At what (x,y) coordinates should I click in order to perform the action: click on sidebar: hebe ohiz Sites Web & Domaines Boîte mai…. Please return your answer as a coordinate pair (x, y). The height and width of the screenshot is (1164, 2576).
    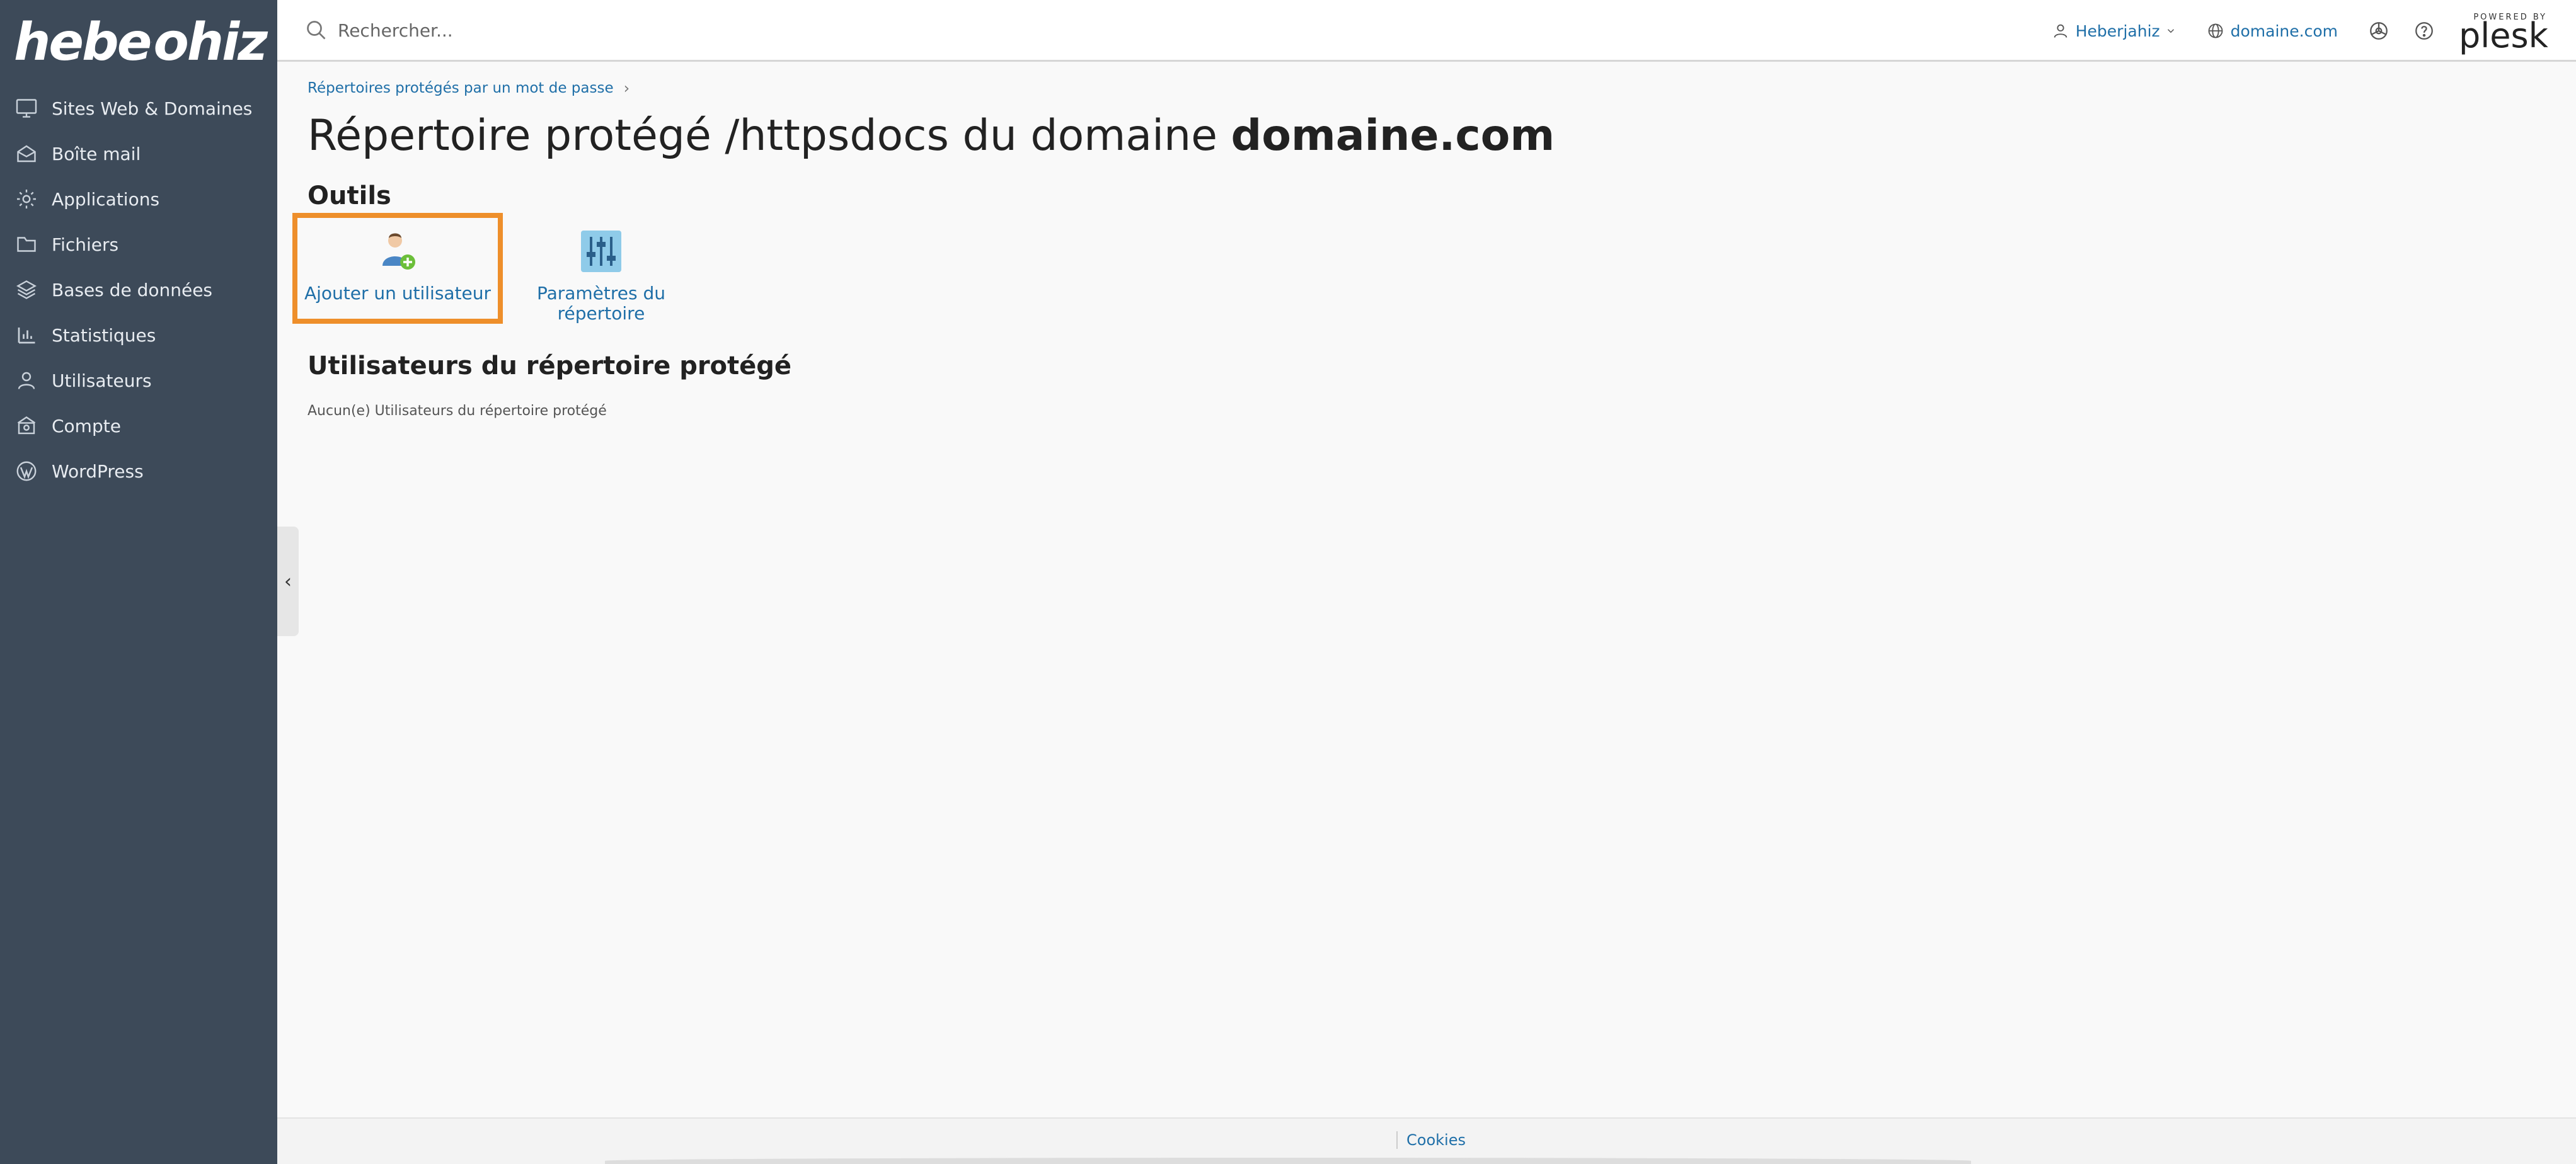
    Looking at the image, I should click on (138, 582).